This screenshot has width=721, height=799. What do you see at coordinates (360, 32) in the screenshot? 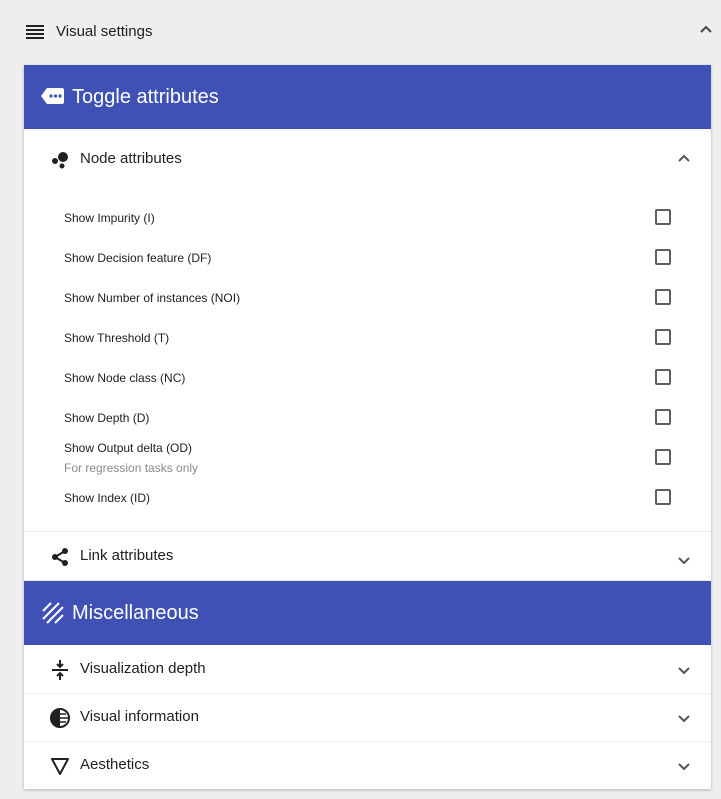
I see `settings-header: Visual settings` at bounding box center [360, 32].